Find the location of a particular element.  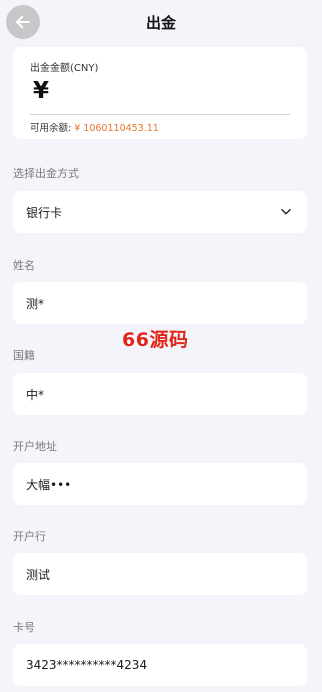

card-field: 3423**********4234 is located at coordinates (160, 665).